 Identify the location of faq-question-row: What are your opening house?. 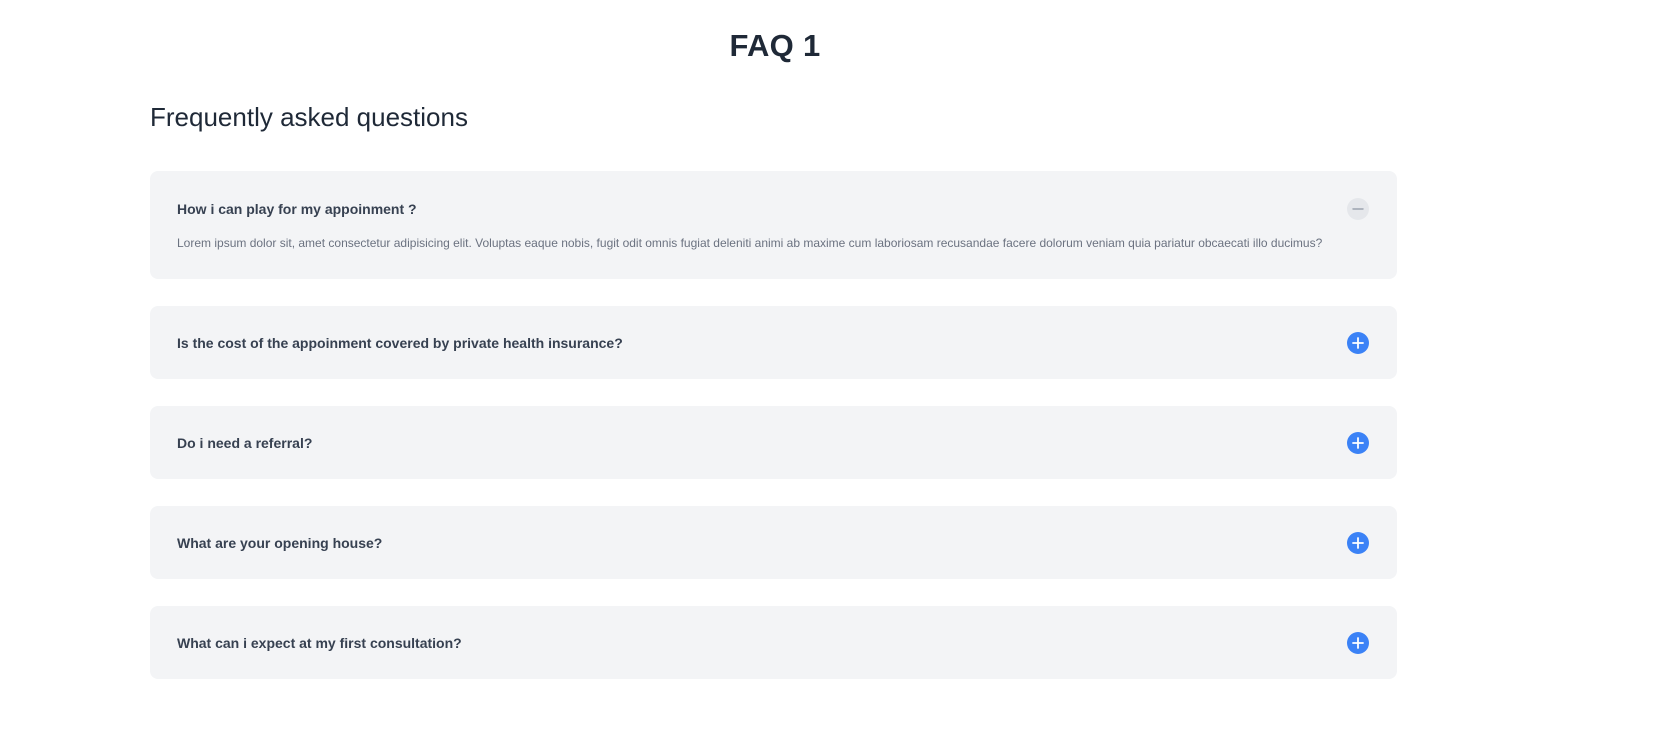
(773, 542).